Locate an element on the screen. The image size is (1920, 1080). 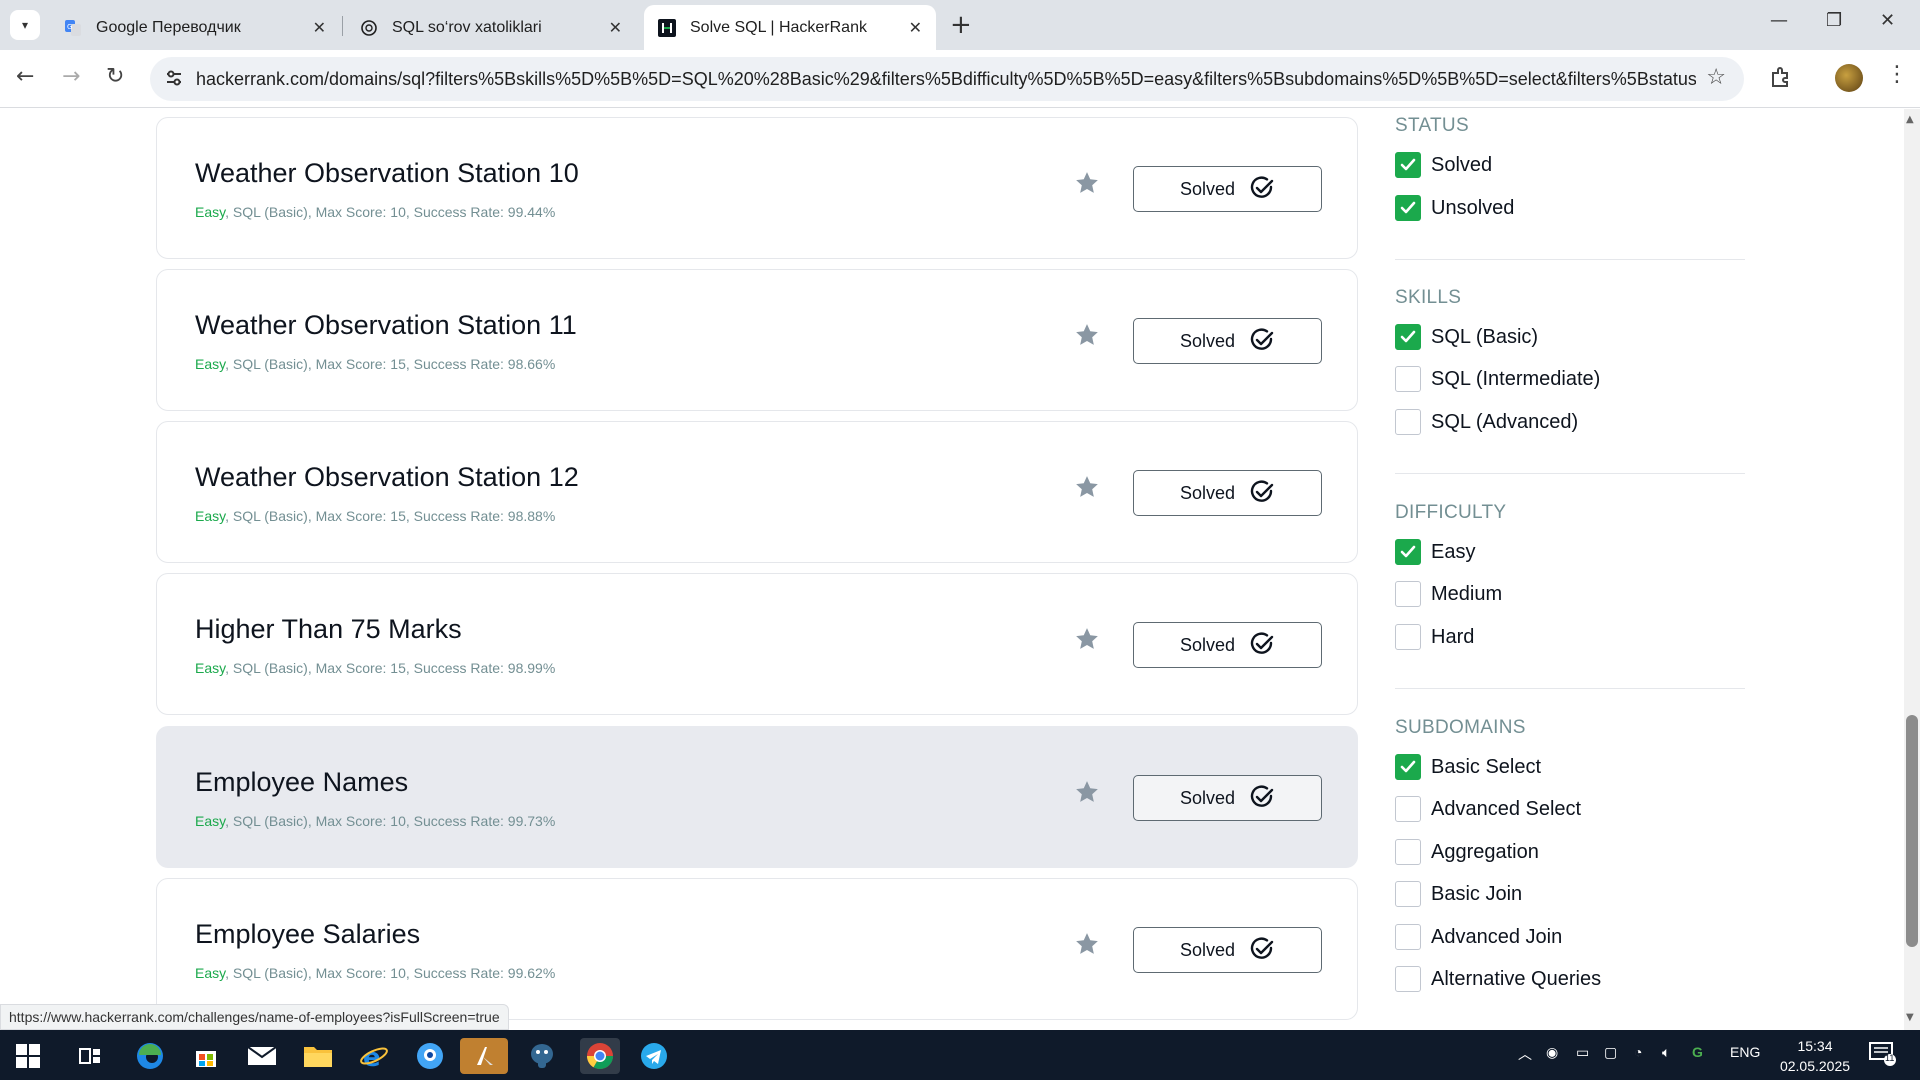
tab-hackerrank: Solve SQL | HackerRank ✕ is located at coordinates (790, 27).